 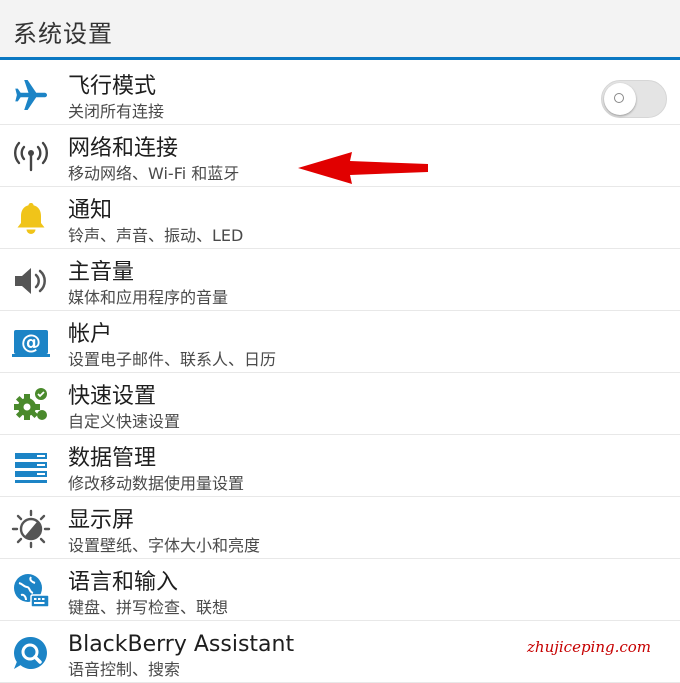 I want to click on settings-item-airplane-mode: 飞行模式 关闭所有连接, so click(x=340, y=94).